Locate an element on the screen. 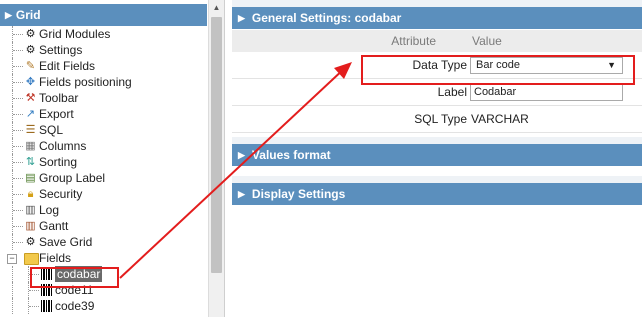  row-sql-type: SQL Type VARCHAR is located at coordinates (437, 119).